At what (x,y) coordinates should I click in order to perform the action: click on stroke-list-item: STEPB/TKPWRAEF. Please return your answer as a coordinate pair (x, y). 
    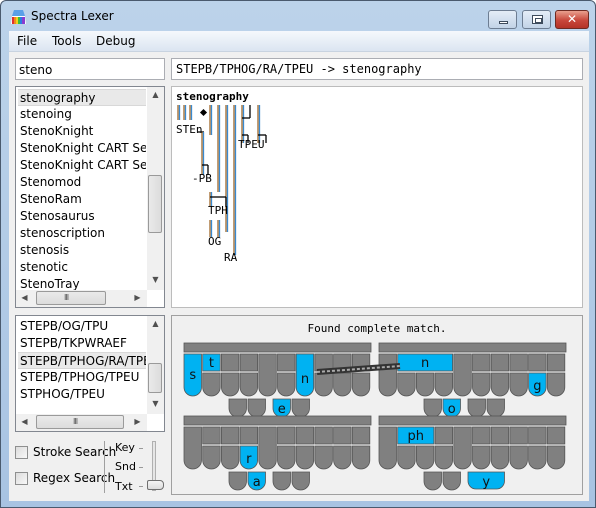
    Looking at the image, I should click on (82, 343).